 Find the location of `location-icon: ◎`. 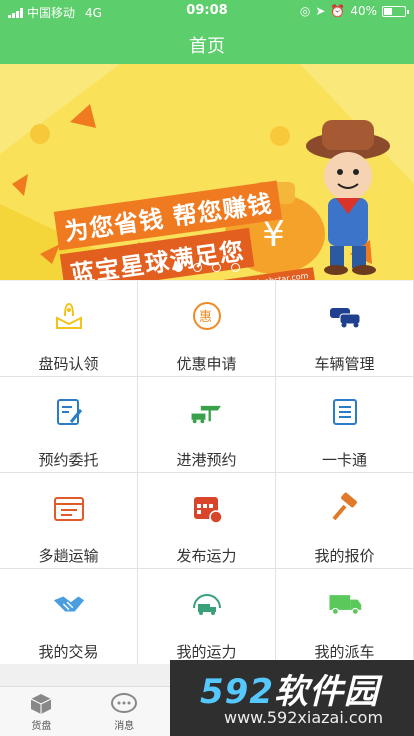

location-icon: ◎ is located at coordinates (305, 11).